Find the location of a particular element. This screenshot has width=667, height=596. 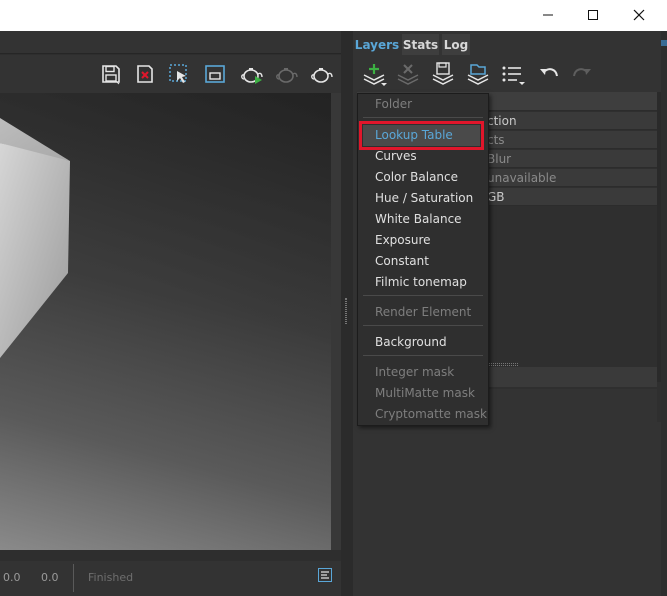

maximize-button is located at coordinates (593, 15).